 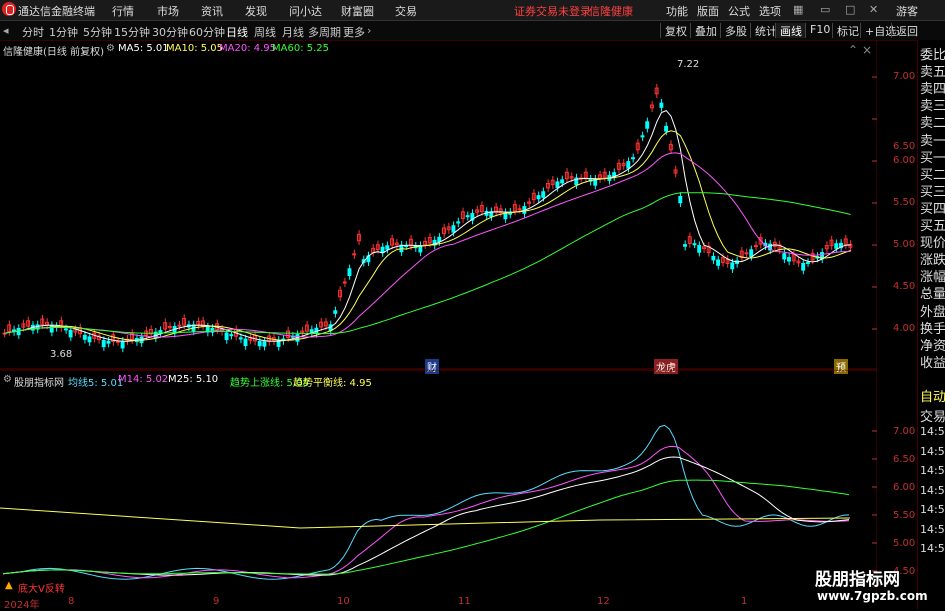 I want to click on legend-m14: M14: 5.02, so click(x=143, y=379).